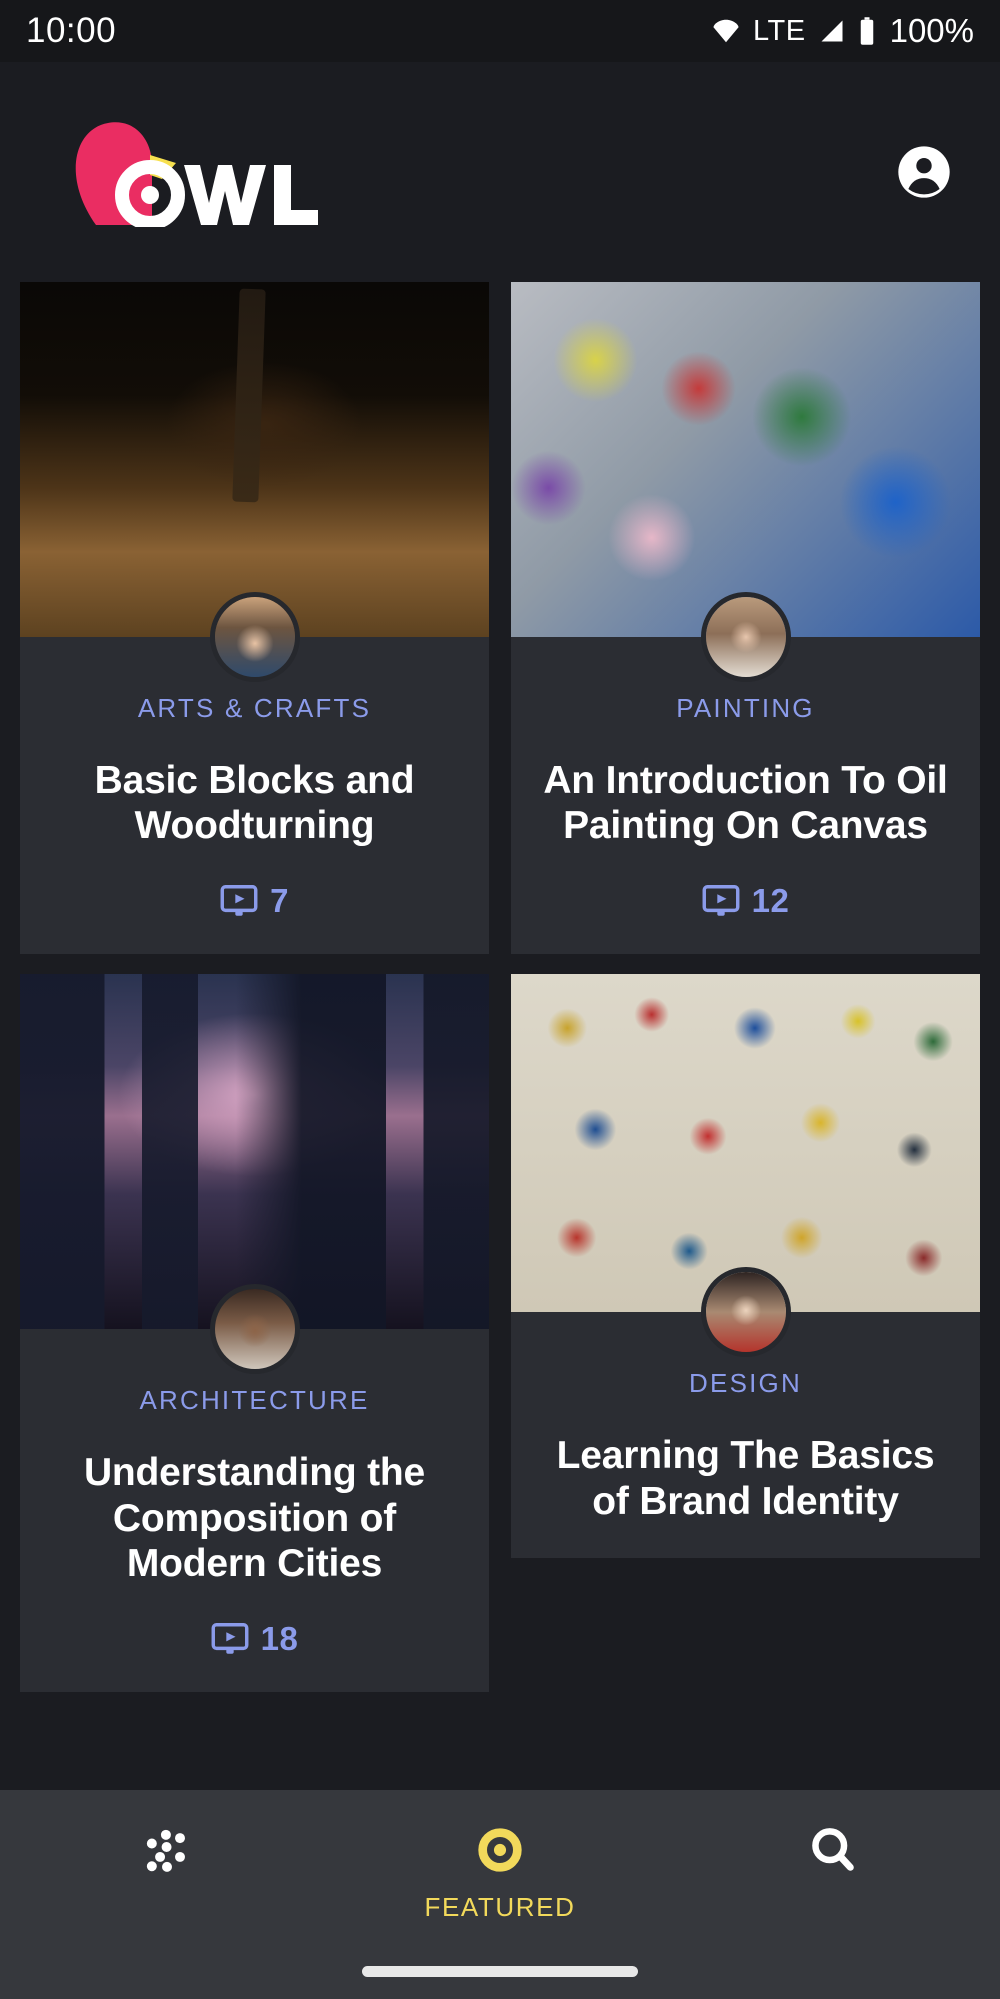 Image resolution: width=1000 pixels, height=1999 pixels. I want to click on course-video-meta: 18, so click(255, 1639).